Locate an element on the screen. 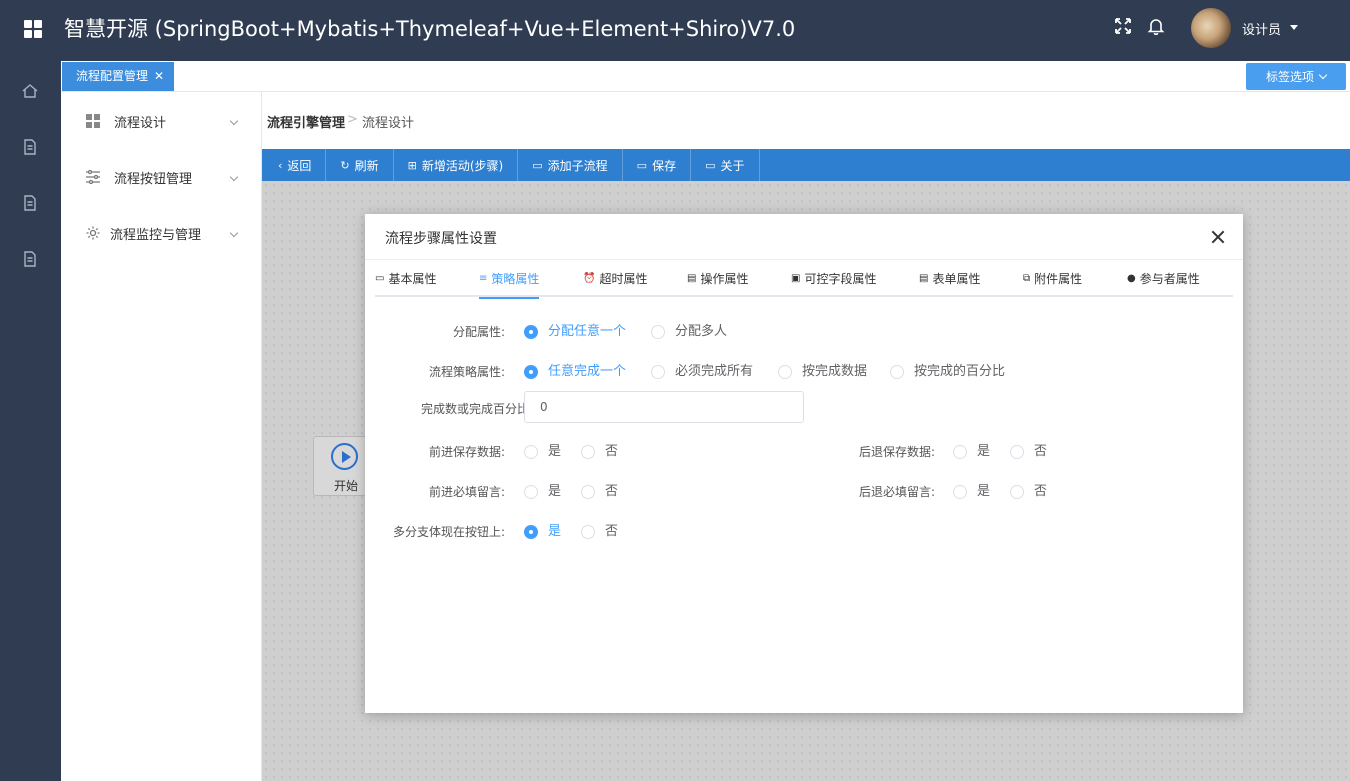 The height and width of the screenshot is (781, 1350). grid-icon is located at coordinates (93, 121).